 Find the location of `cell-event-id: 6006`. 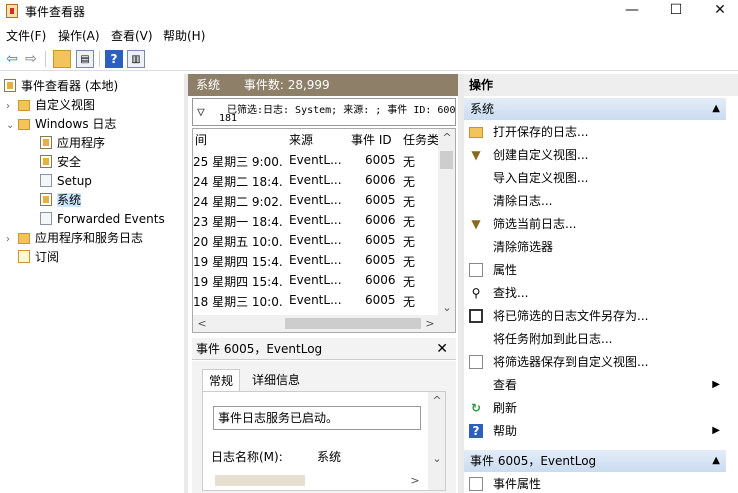

cell-event-id: 6006 is located at coordinates (380, 180).